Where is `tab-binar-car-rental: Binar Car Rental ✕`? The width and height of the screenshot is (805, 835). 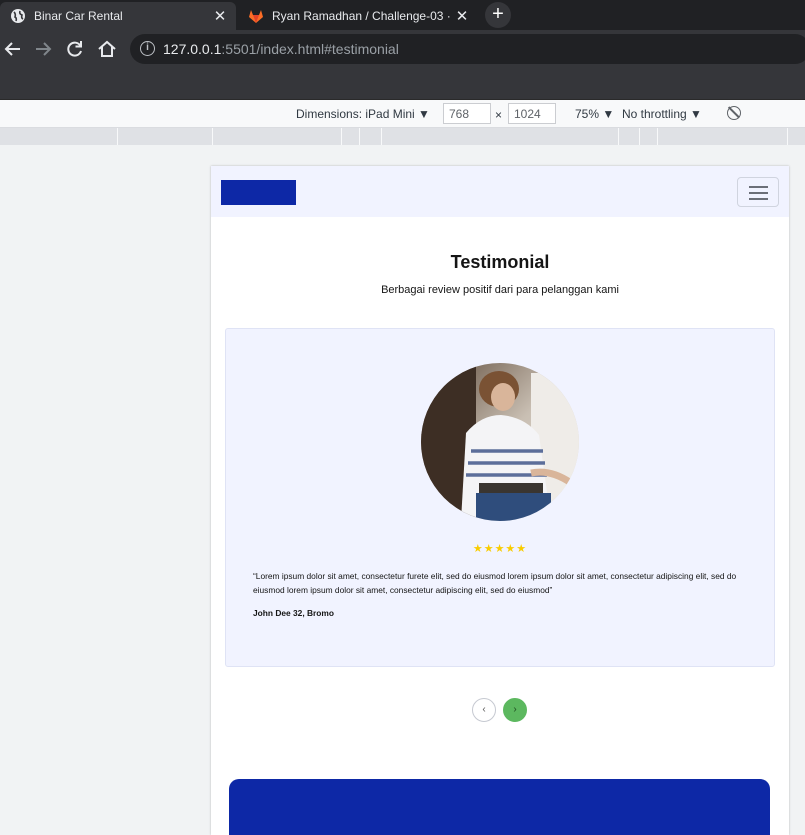
tab-binar-car-rental: Binar Car Rental ✕ is located at coordinates (118, 16).